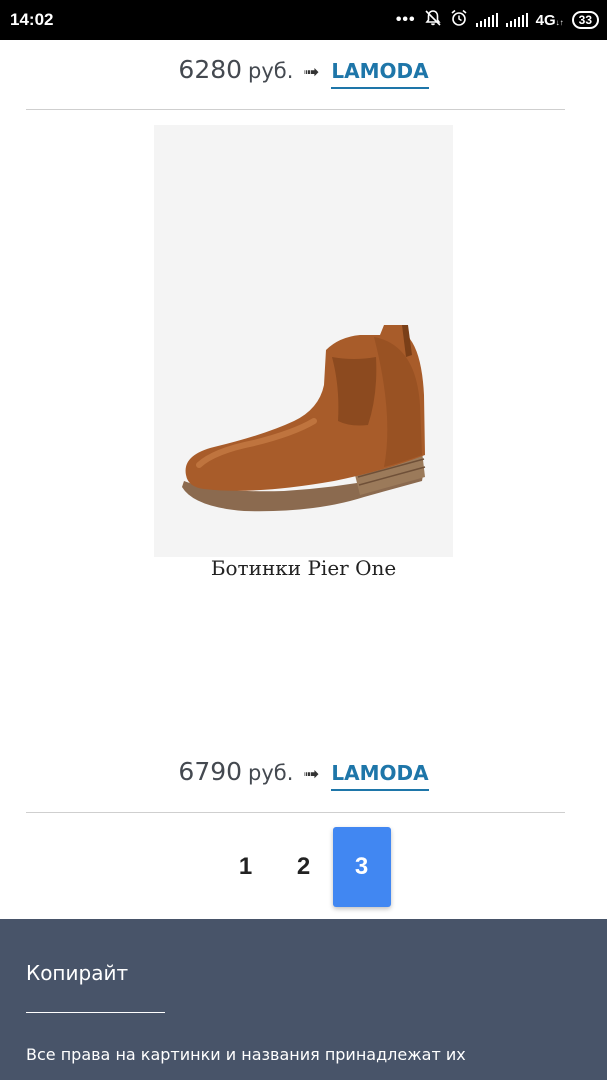 Image resolution: width=607 pixels, height=1080 pixels. What do you see at coordinates (486, 20) in the screenshot?
I see `signal-strength-icon` at bounding box center [486, 20].